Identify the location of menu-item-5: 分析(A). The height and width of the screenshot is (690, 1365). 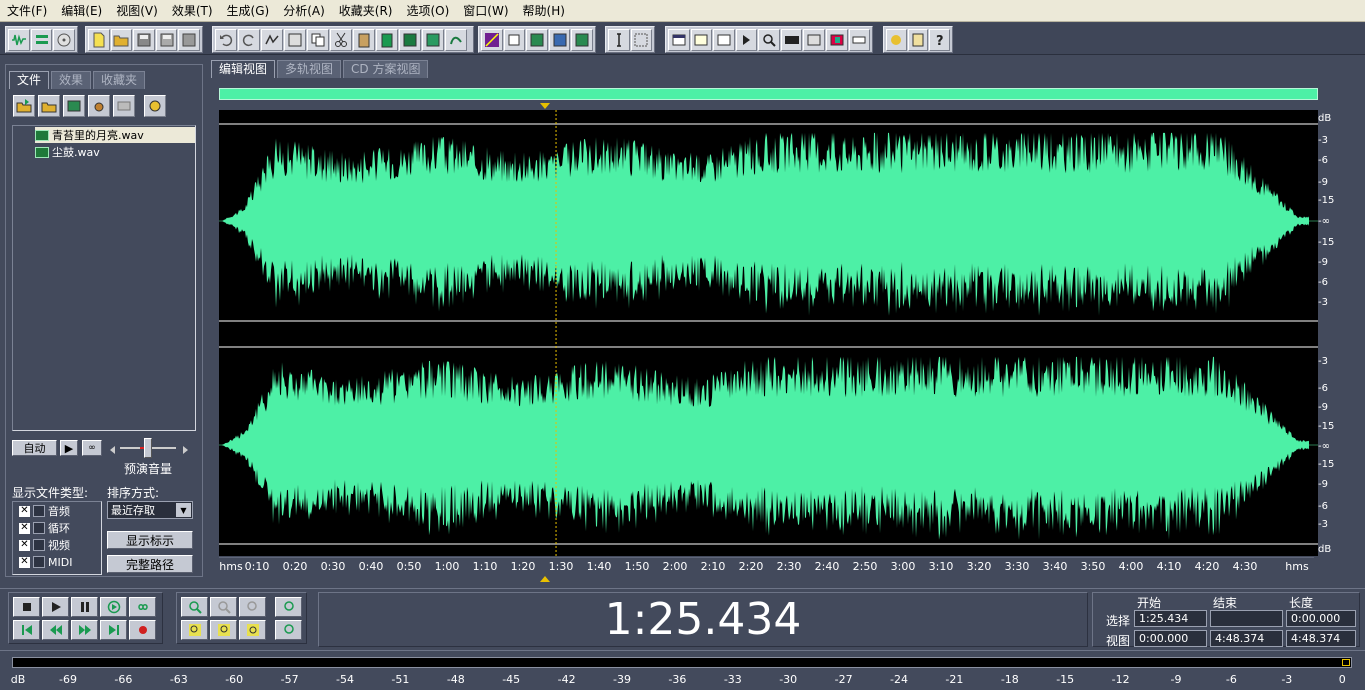
(304, 11).